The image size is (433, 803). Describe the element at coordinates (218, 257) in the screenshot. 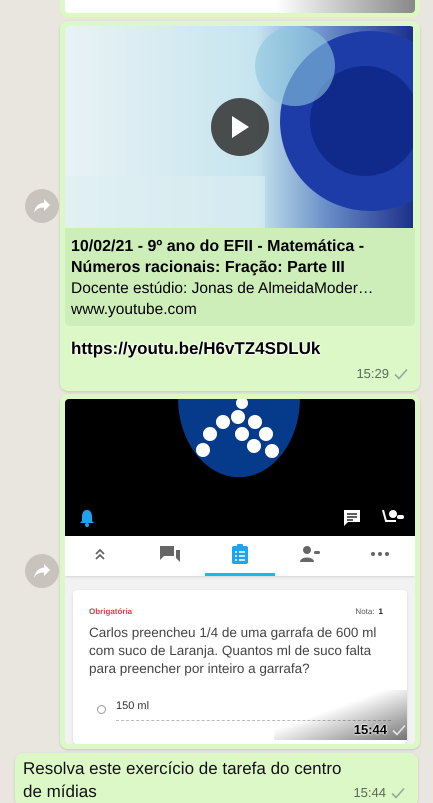

I see `preview-title: 10/02/21 - 9º ano do EFII - Matemática - Números racionais: Fração: Parte III` at that location.